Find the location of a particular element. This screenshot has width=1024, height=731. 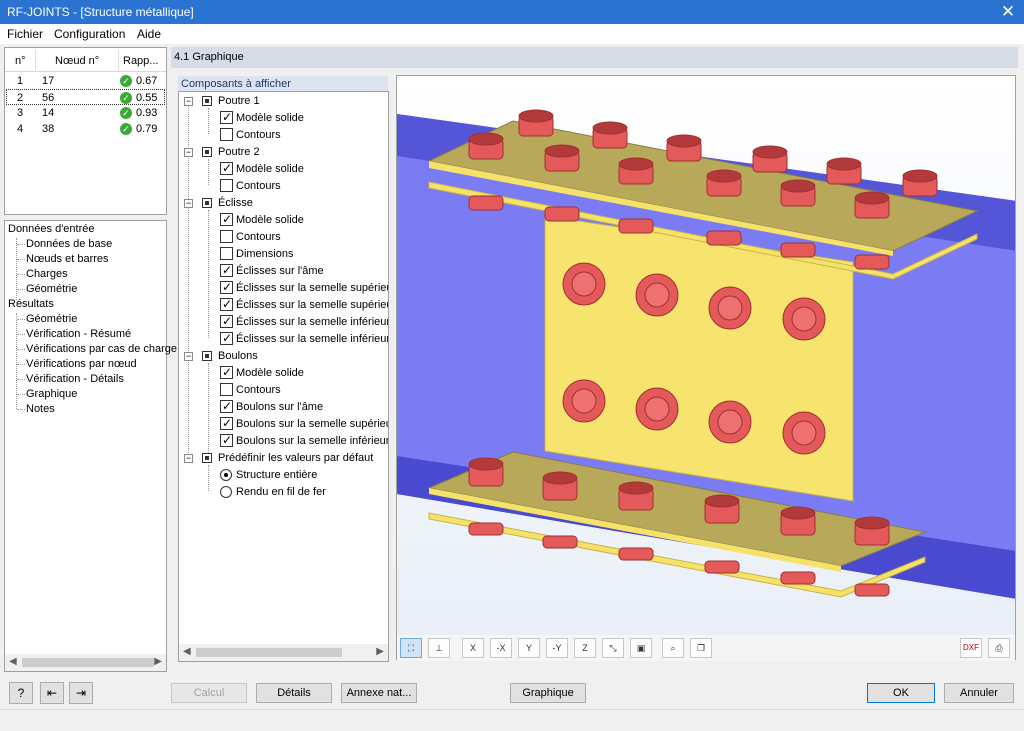

column-header-node: Nœud n° is located at coordinates (77, 61).